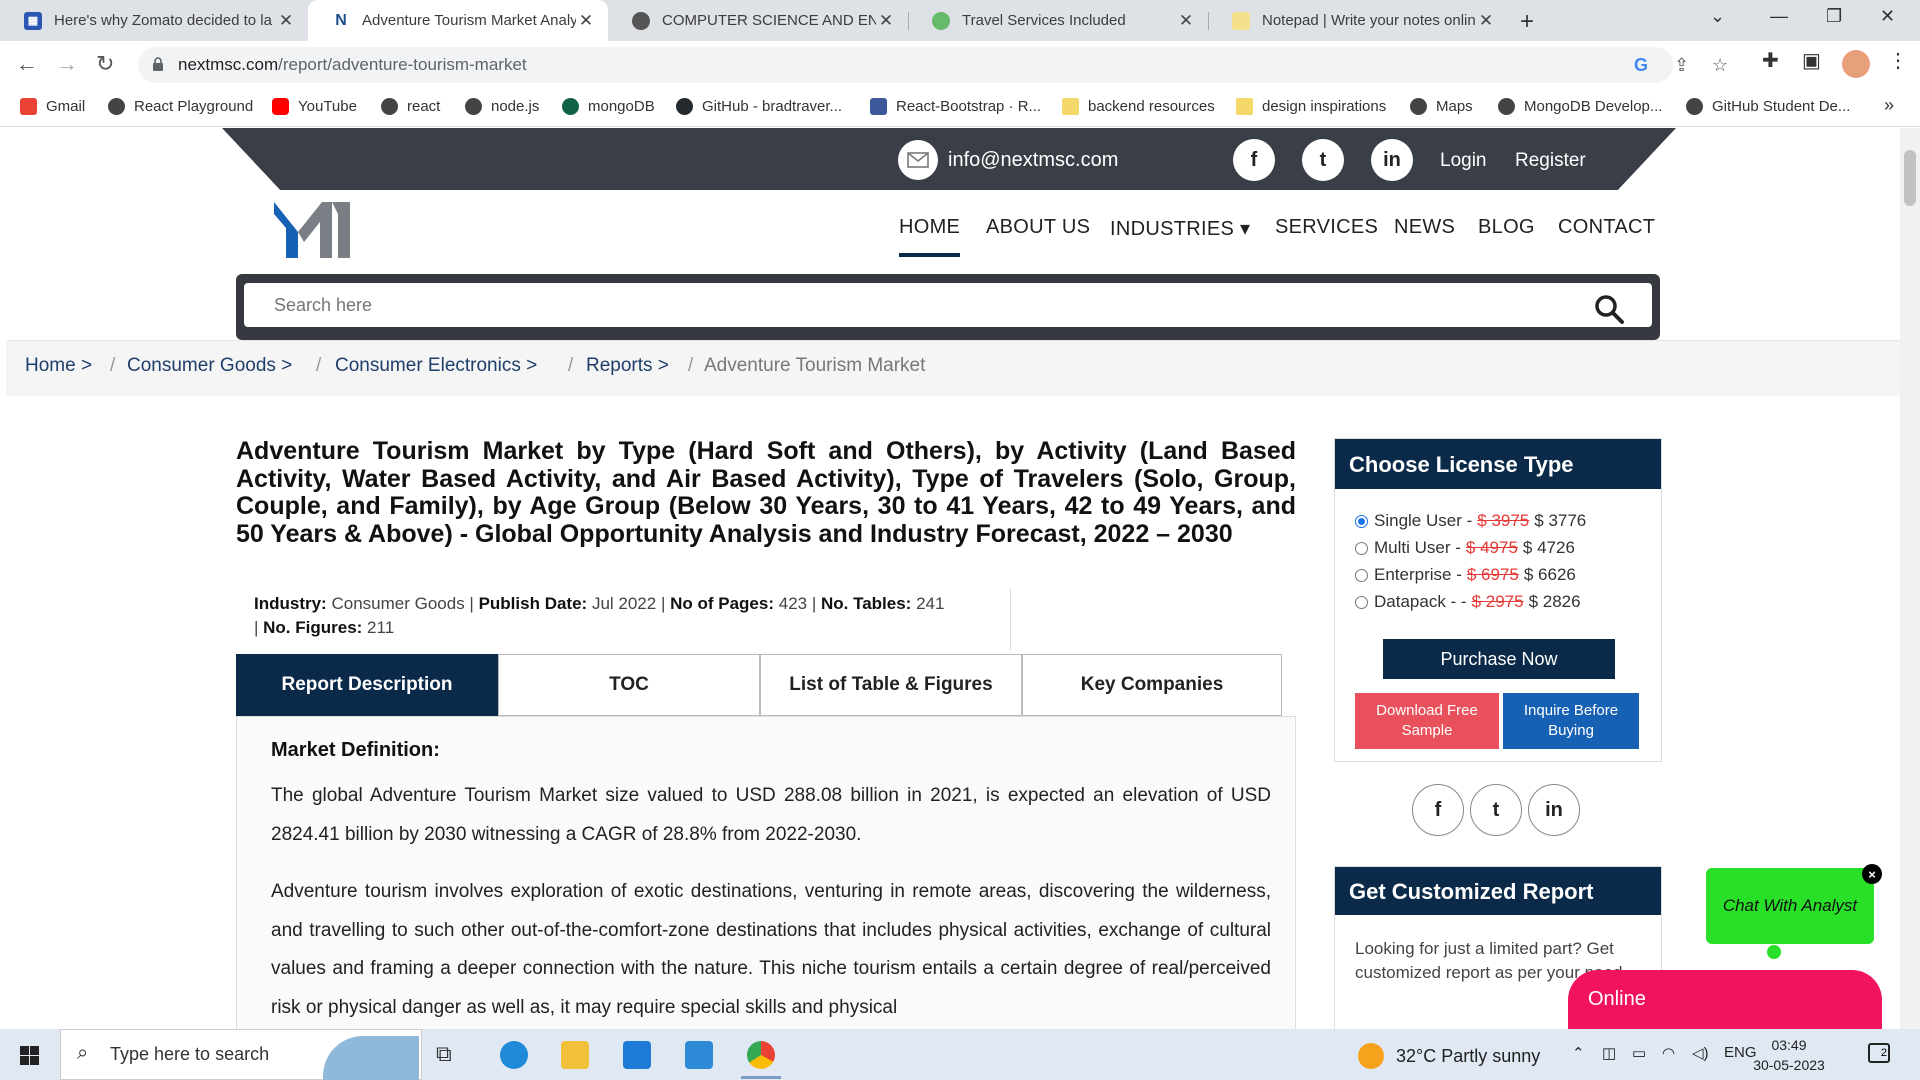  Describe the element at coordinates (241, 1054) in the screenshot. I see `taskbar-search-box: ⌕ Type here to search` at that location.